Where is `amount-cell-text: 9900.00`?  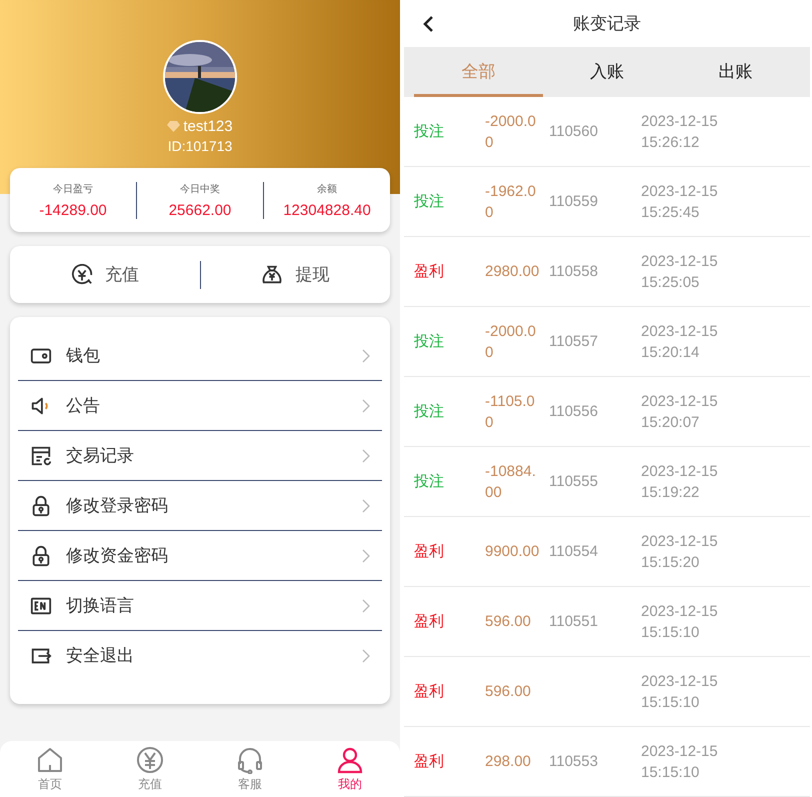 amount-cell-text: 9900.00 is located at coordinates (512, 552).